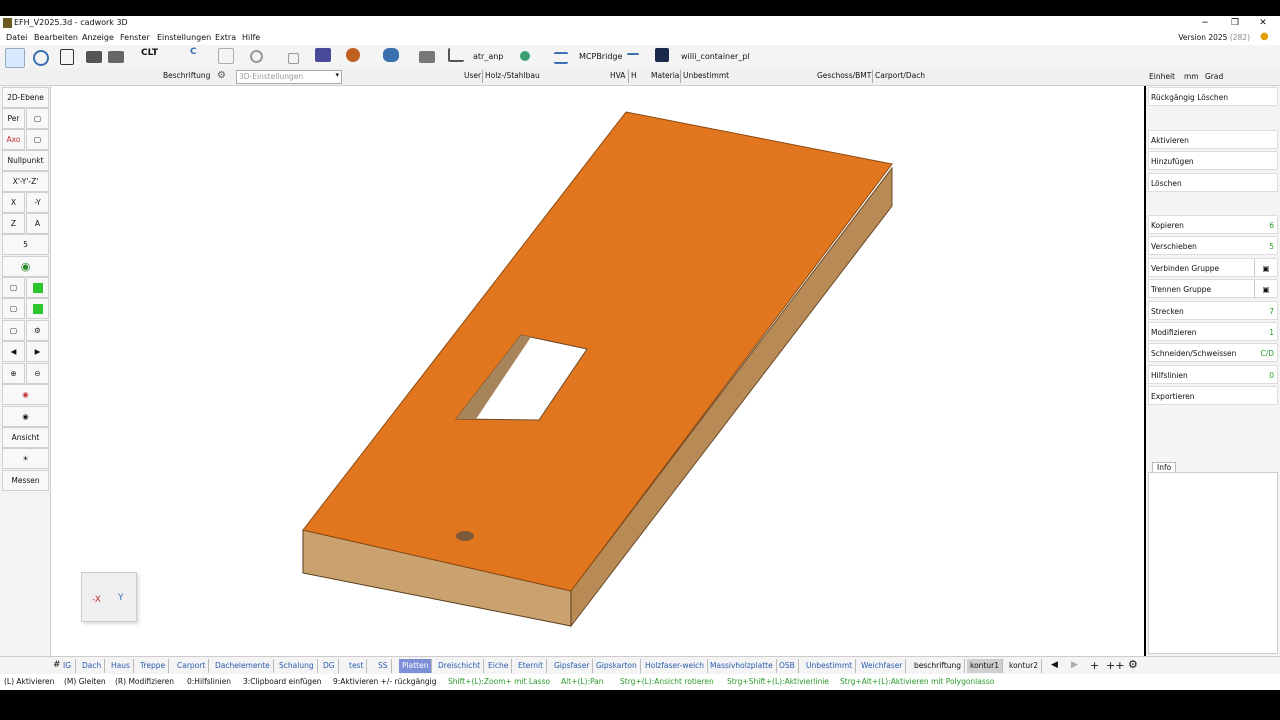  I want to click on container-icon, so click(662, 55).